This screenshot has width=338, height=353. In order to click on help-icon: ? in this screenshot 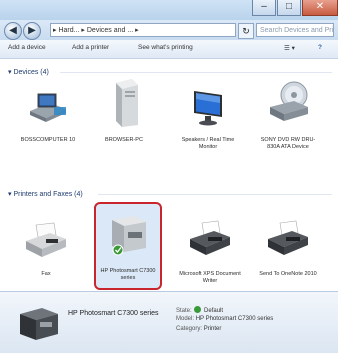, I will do `click(320, 47)`.